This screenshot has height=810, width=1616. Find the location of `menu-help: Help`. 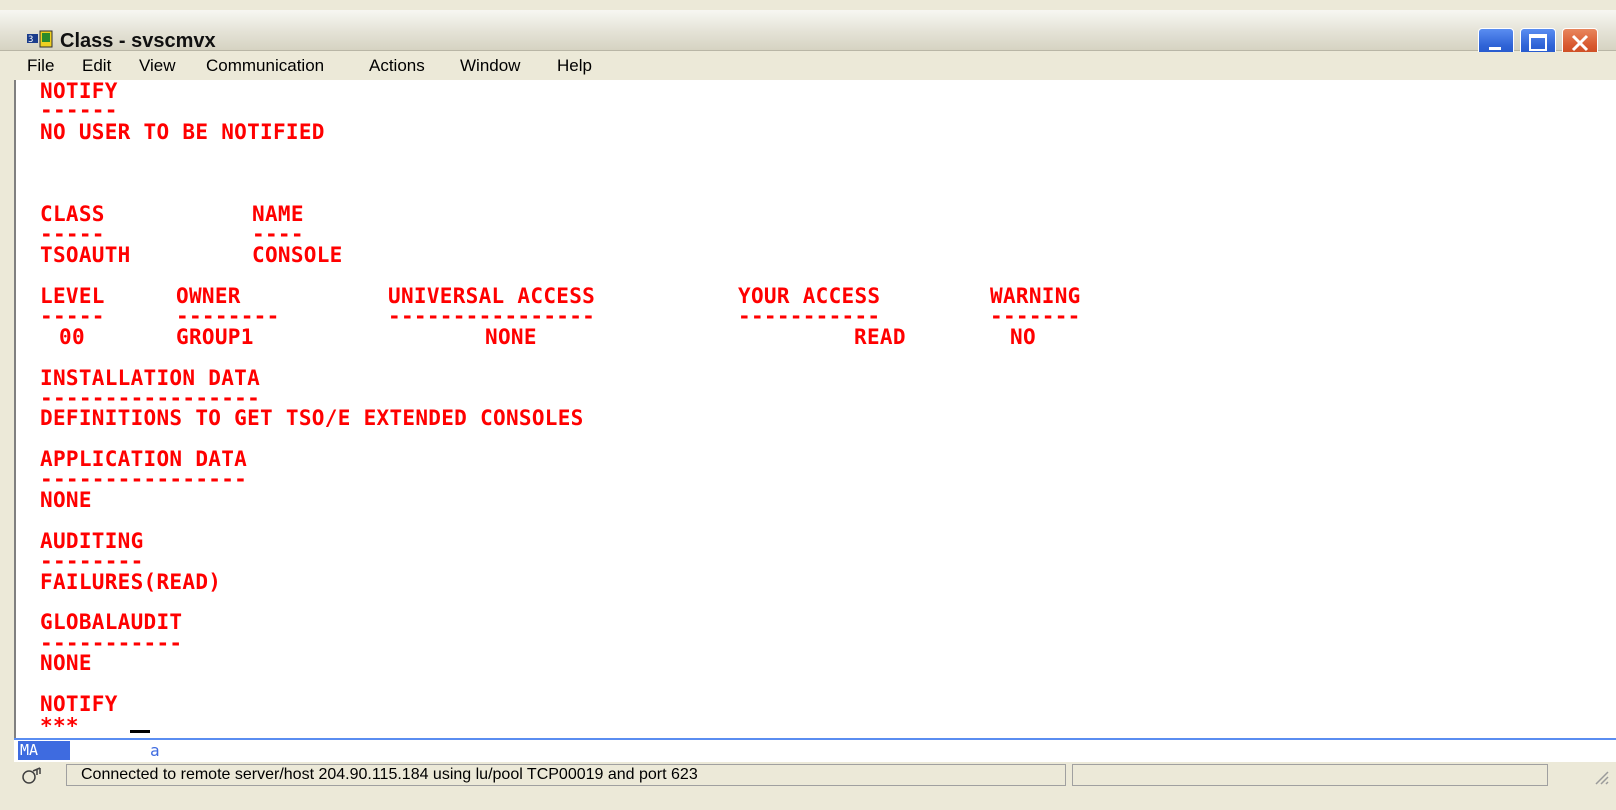

menu-help: Help is located at coordinates (574, 66).